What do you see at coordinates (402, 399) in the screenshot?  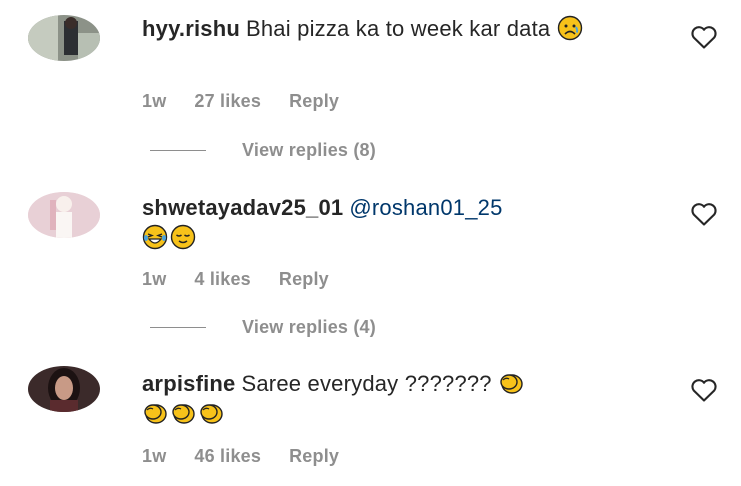 I see `comment-body: arpisfine Saree everyday ???????` at bounding box center [402, 399].